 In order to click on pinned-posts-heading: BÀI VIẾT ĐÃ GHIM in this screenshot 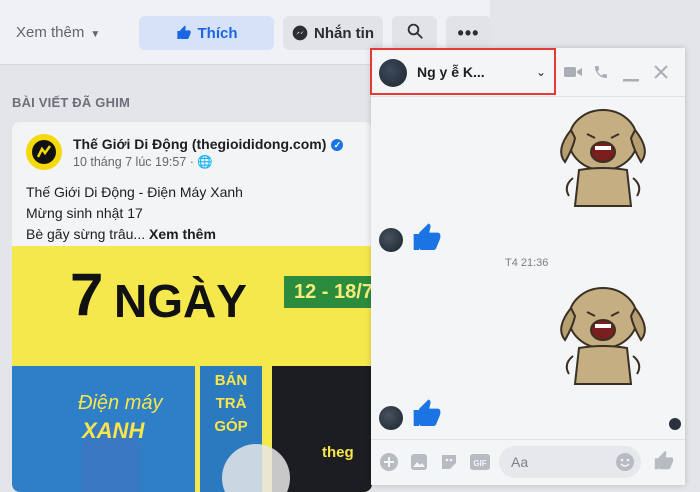, I will do `click(71, 102)`.